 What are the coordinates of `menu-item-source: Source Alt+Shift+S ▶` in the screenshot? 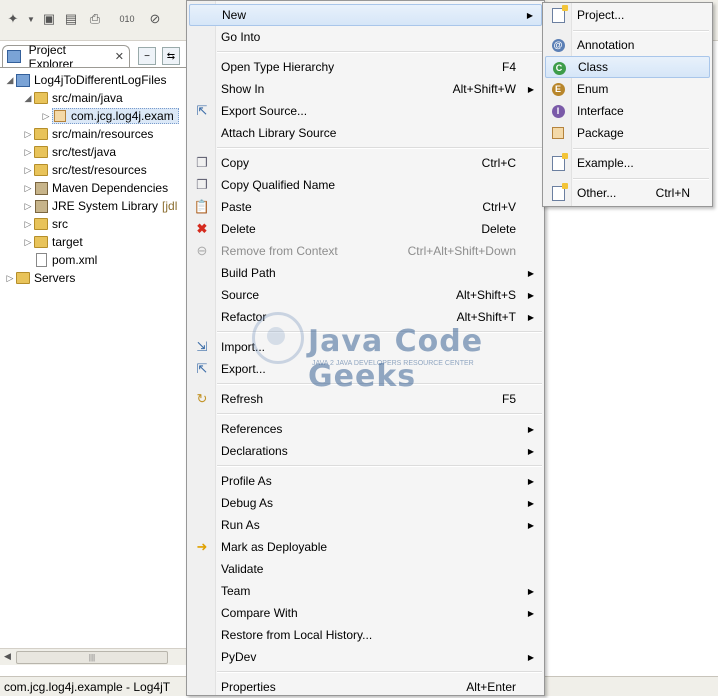 It's located at (365, 295).